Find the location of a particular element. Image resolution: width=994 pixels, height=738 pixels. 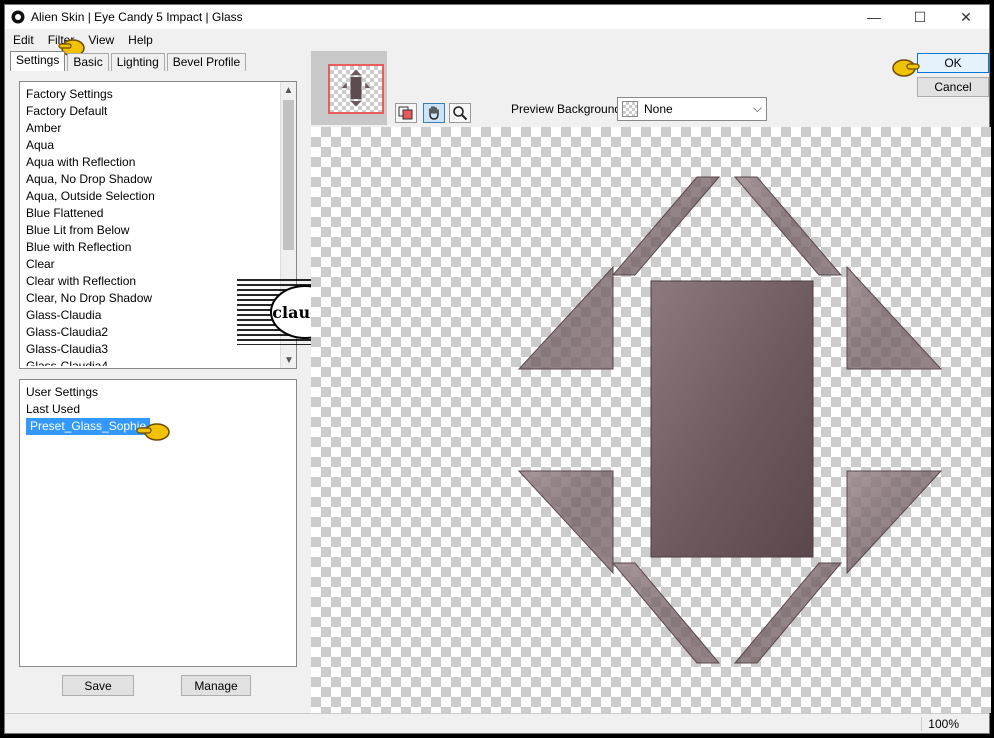

settings-tabs: Settings Basic Lighting Bevel Profile is located at coordinates (129, 61).